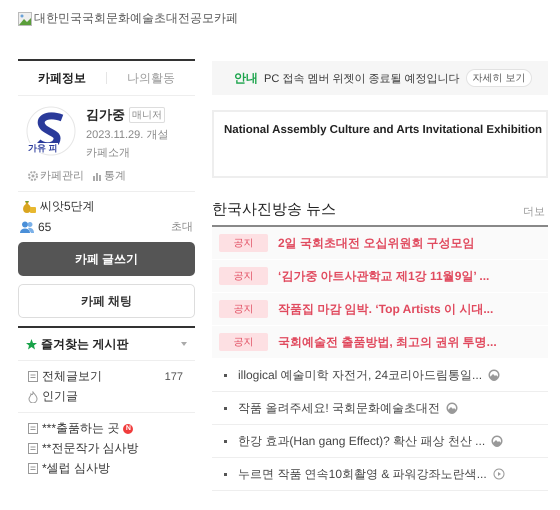  I want to click on notice-label: 안내, so click(246, 78).